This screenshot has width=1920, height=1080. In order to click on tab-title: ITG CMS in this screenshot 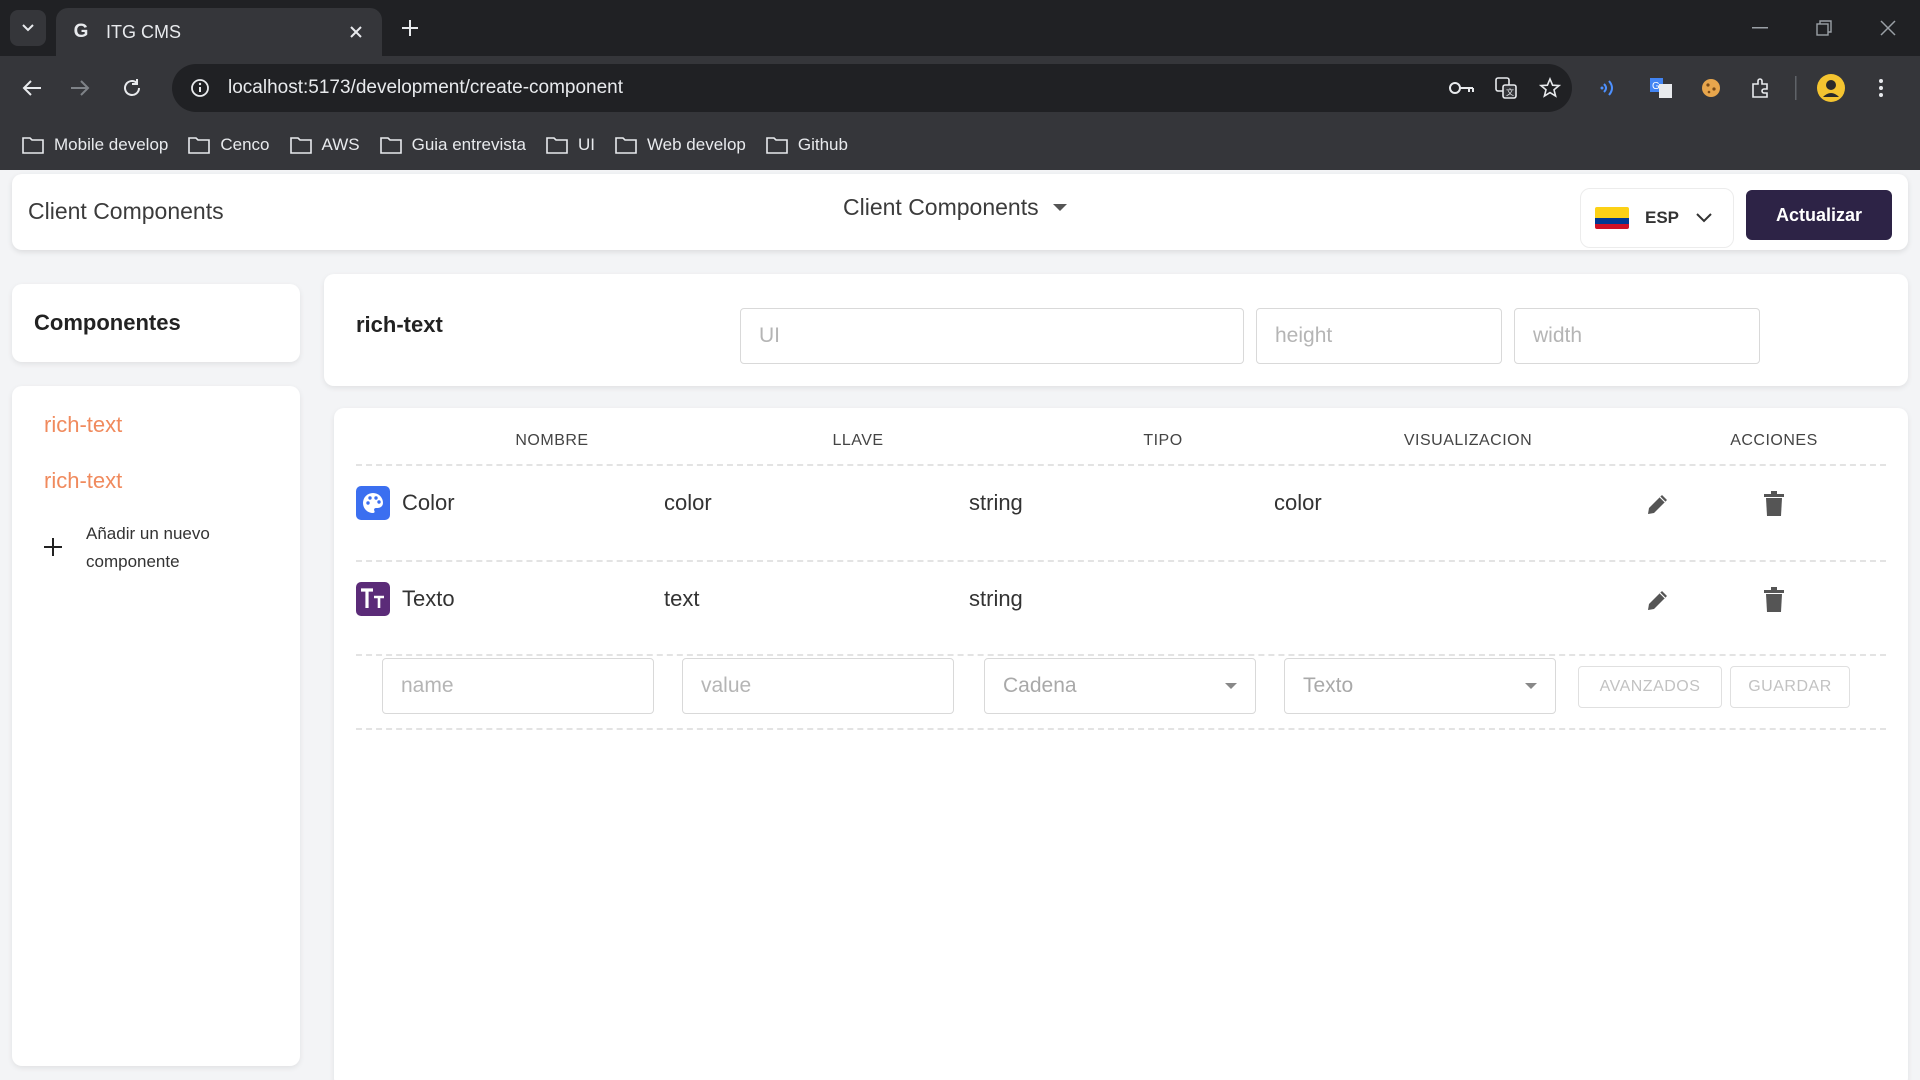, I will do `click(143, 31)`.